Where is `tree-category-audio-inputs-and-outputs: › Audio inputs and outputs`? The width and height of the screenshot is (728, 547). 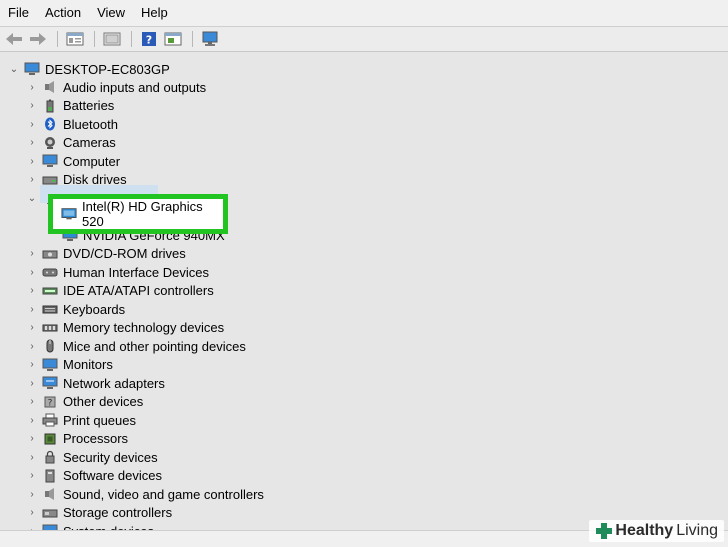
tree-category-audio-inputs-and-outputs: › Audio inputs and outputs is located at coordinates (116, 87).